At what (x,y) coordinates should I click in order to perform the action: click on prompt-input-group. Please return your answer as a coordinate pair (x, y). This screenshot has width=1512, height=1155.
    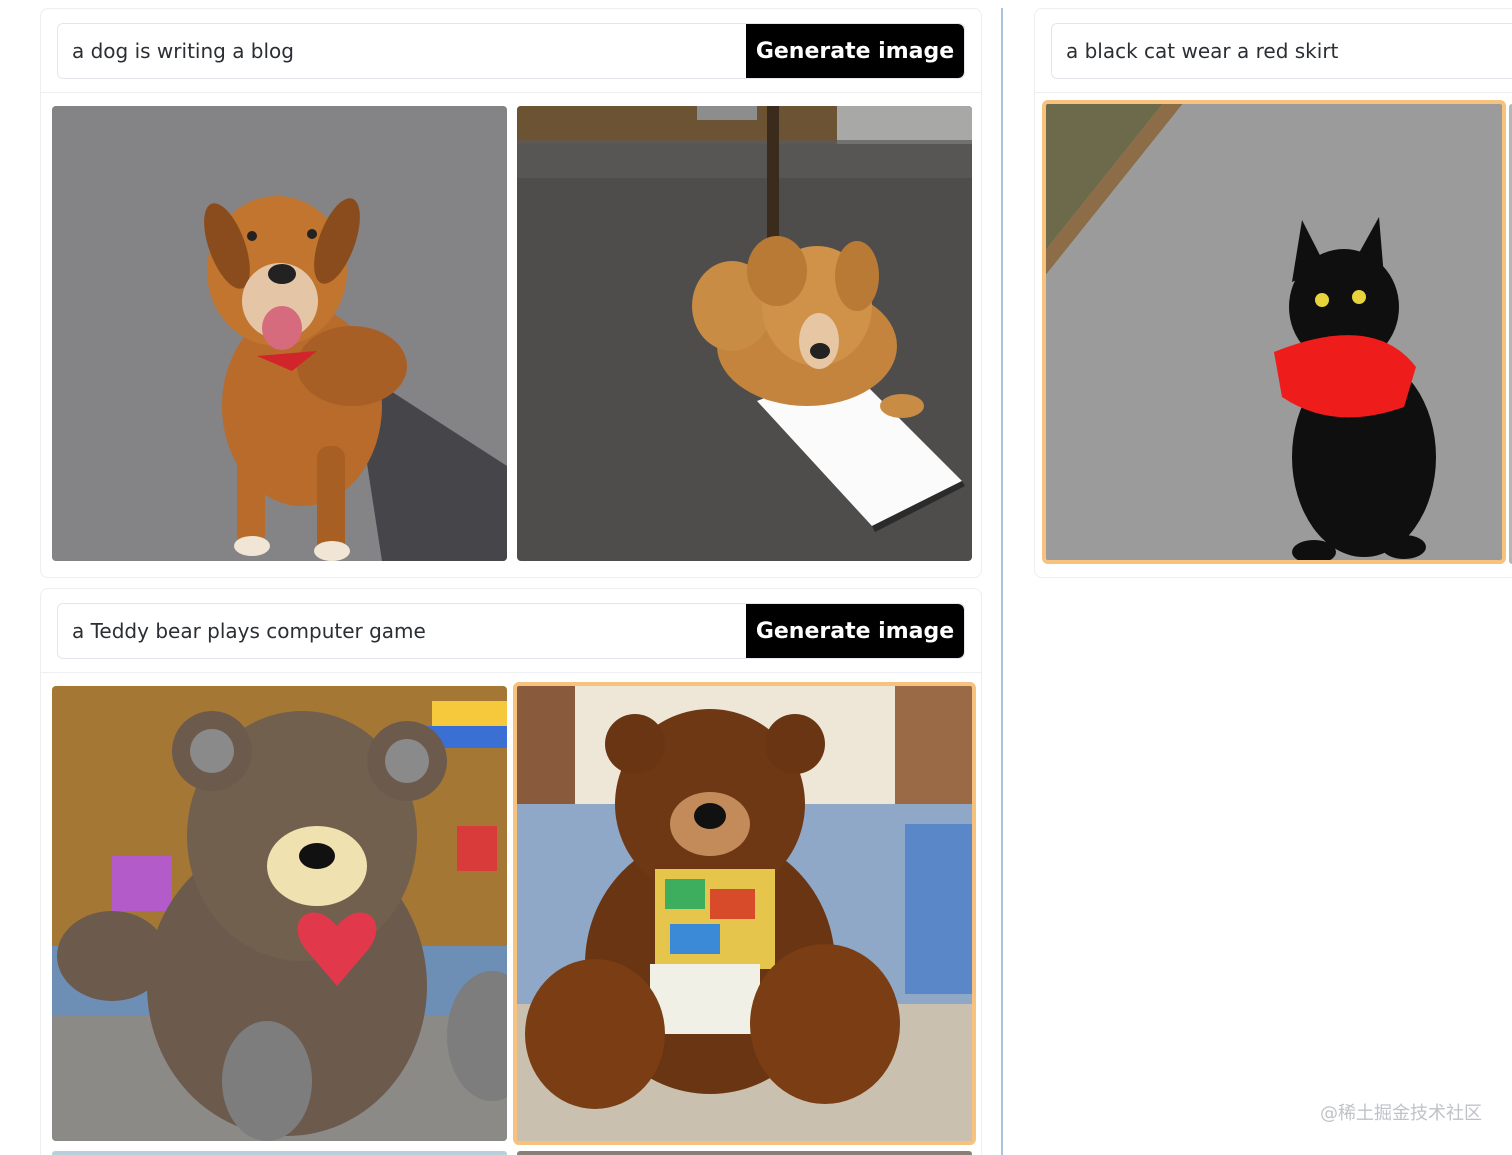
    Looking at the image, I should click on (1281, 51).